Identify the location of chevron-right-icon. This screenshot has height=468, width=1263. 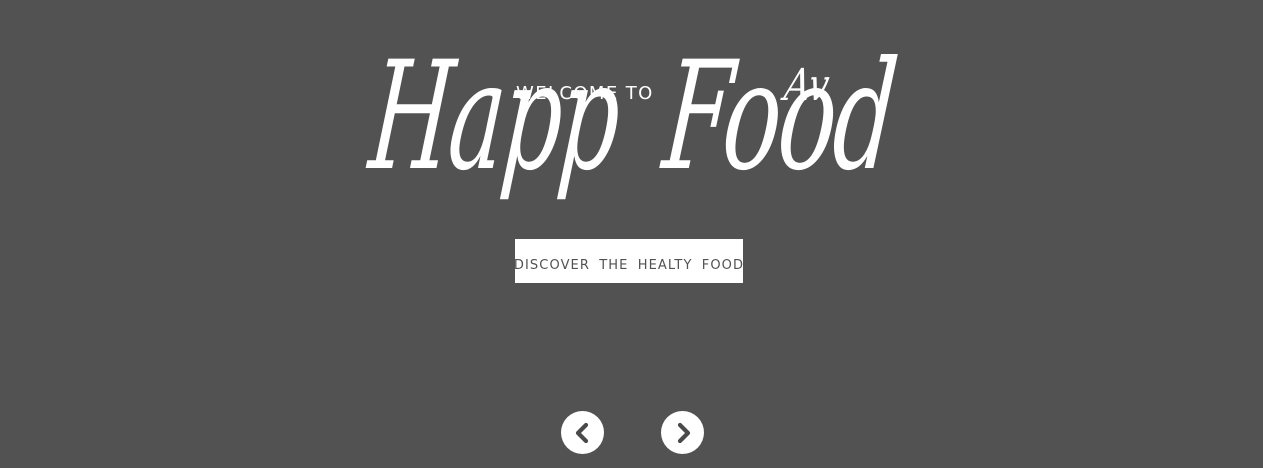
(683, 432).